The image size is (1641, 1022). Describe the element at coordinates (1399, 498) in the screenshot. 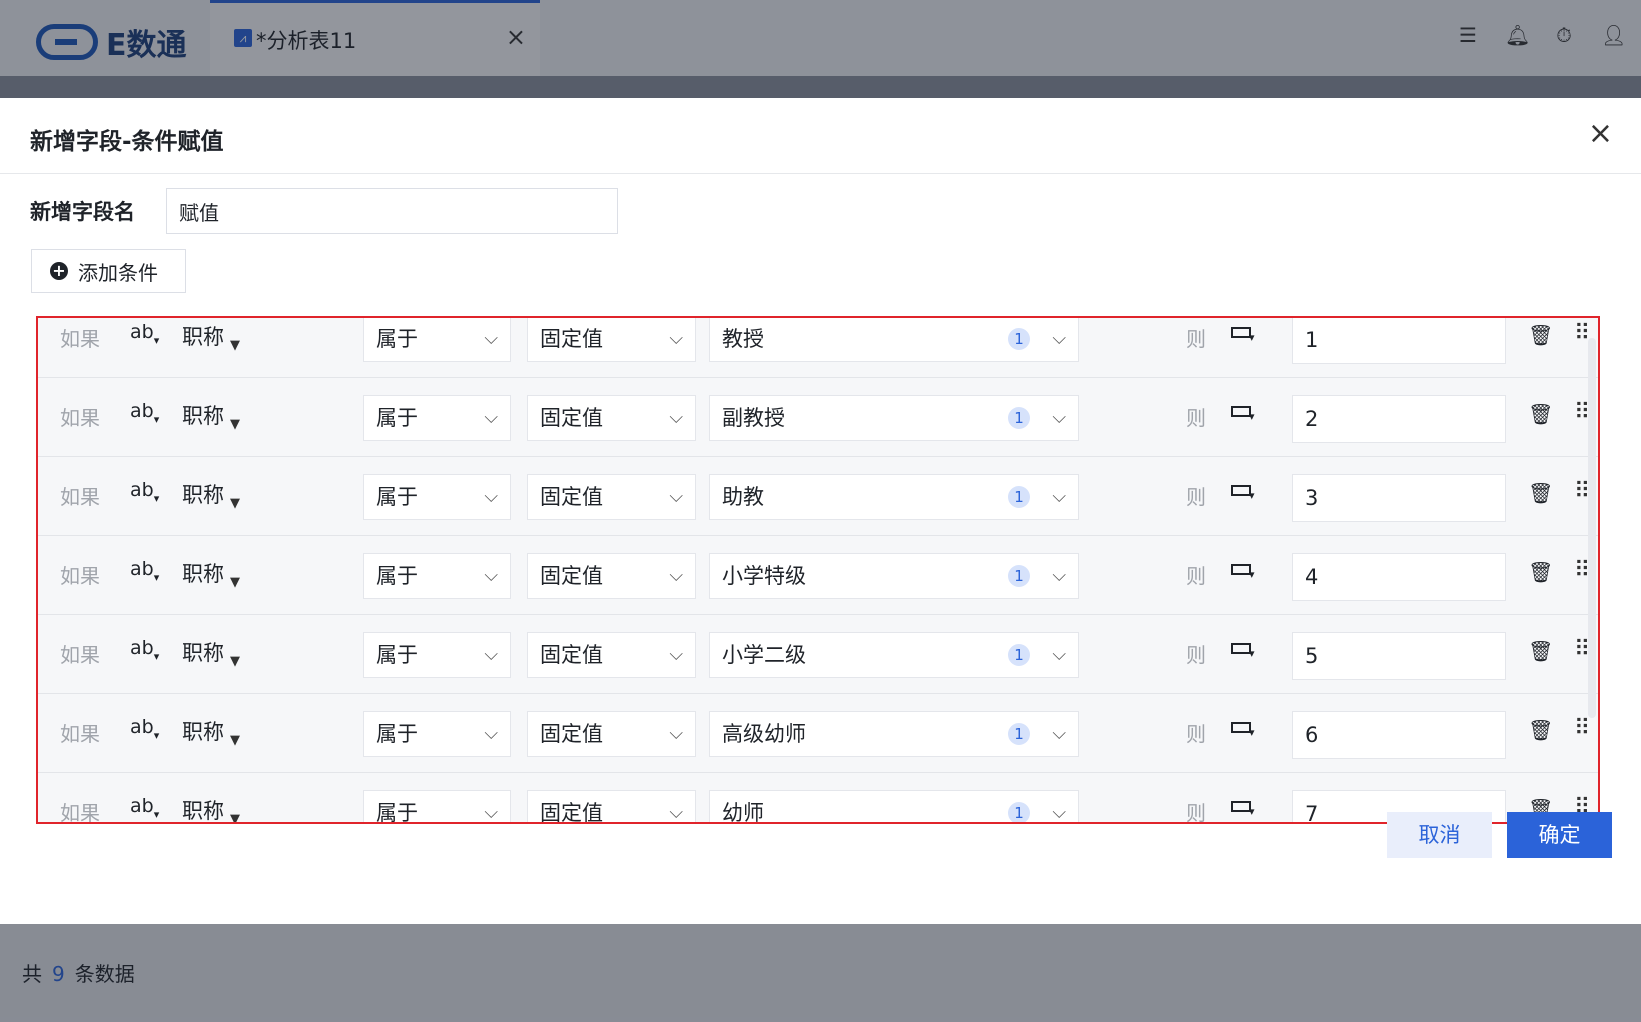

I see `result-input: 3` at that location.